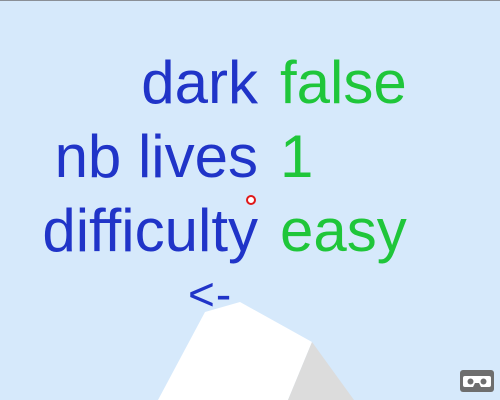 The width and height of the screenshot is (500, 400). I want to click on setting-value-lives: 1, so click(296, 157).